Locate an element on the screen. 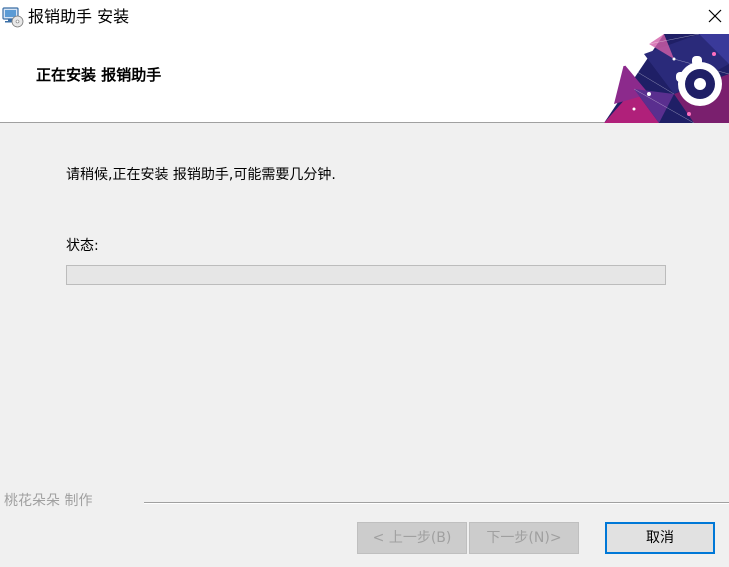 This screenshot has height=567, width=729. status-label: 状态: is located at coordinates (82, 246).